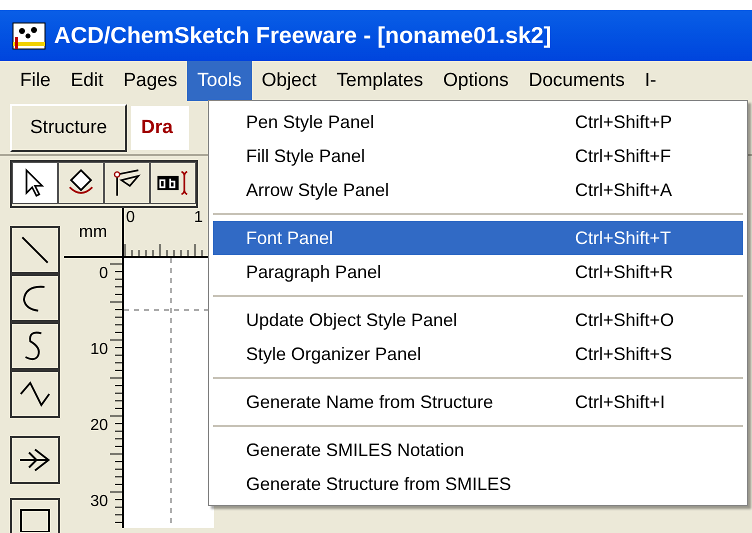 The height and width of the screenshot is (533, 752). I want to click on shortcut-text: Ctrl+Shift+I, so click(620, 402).